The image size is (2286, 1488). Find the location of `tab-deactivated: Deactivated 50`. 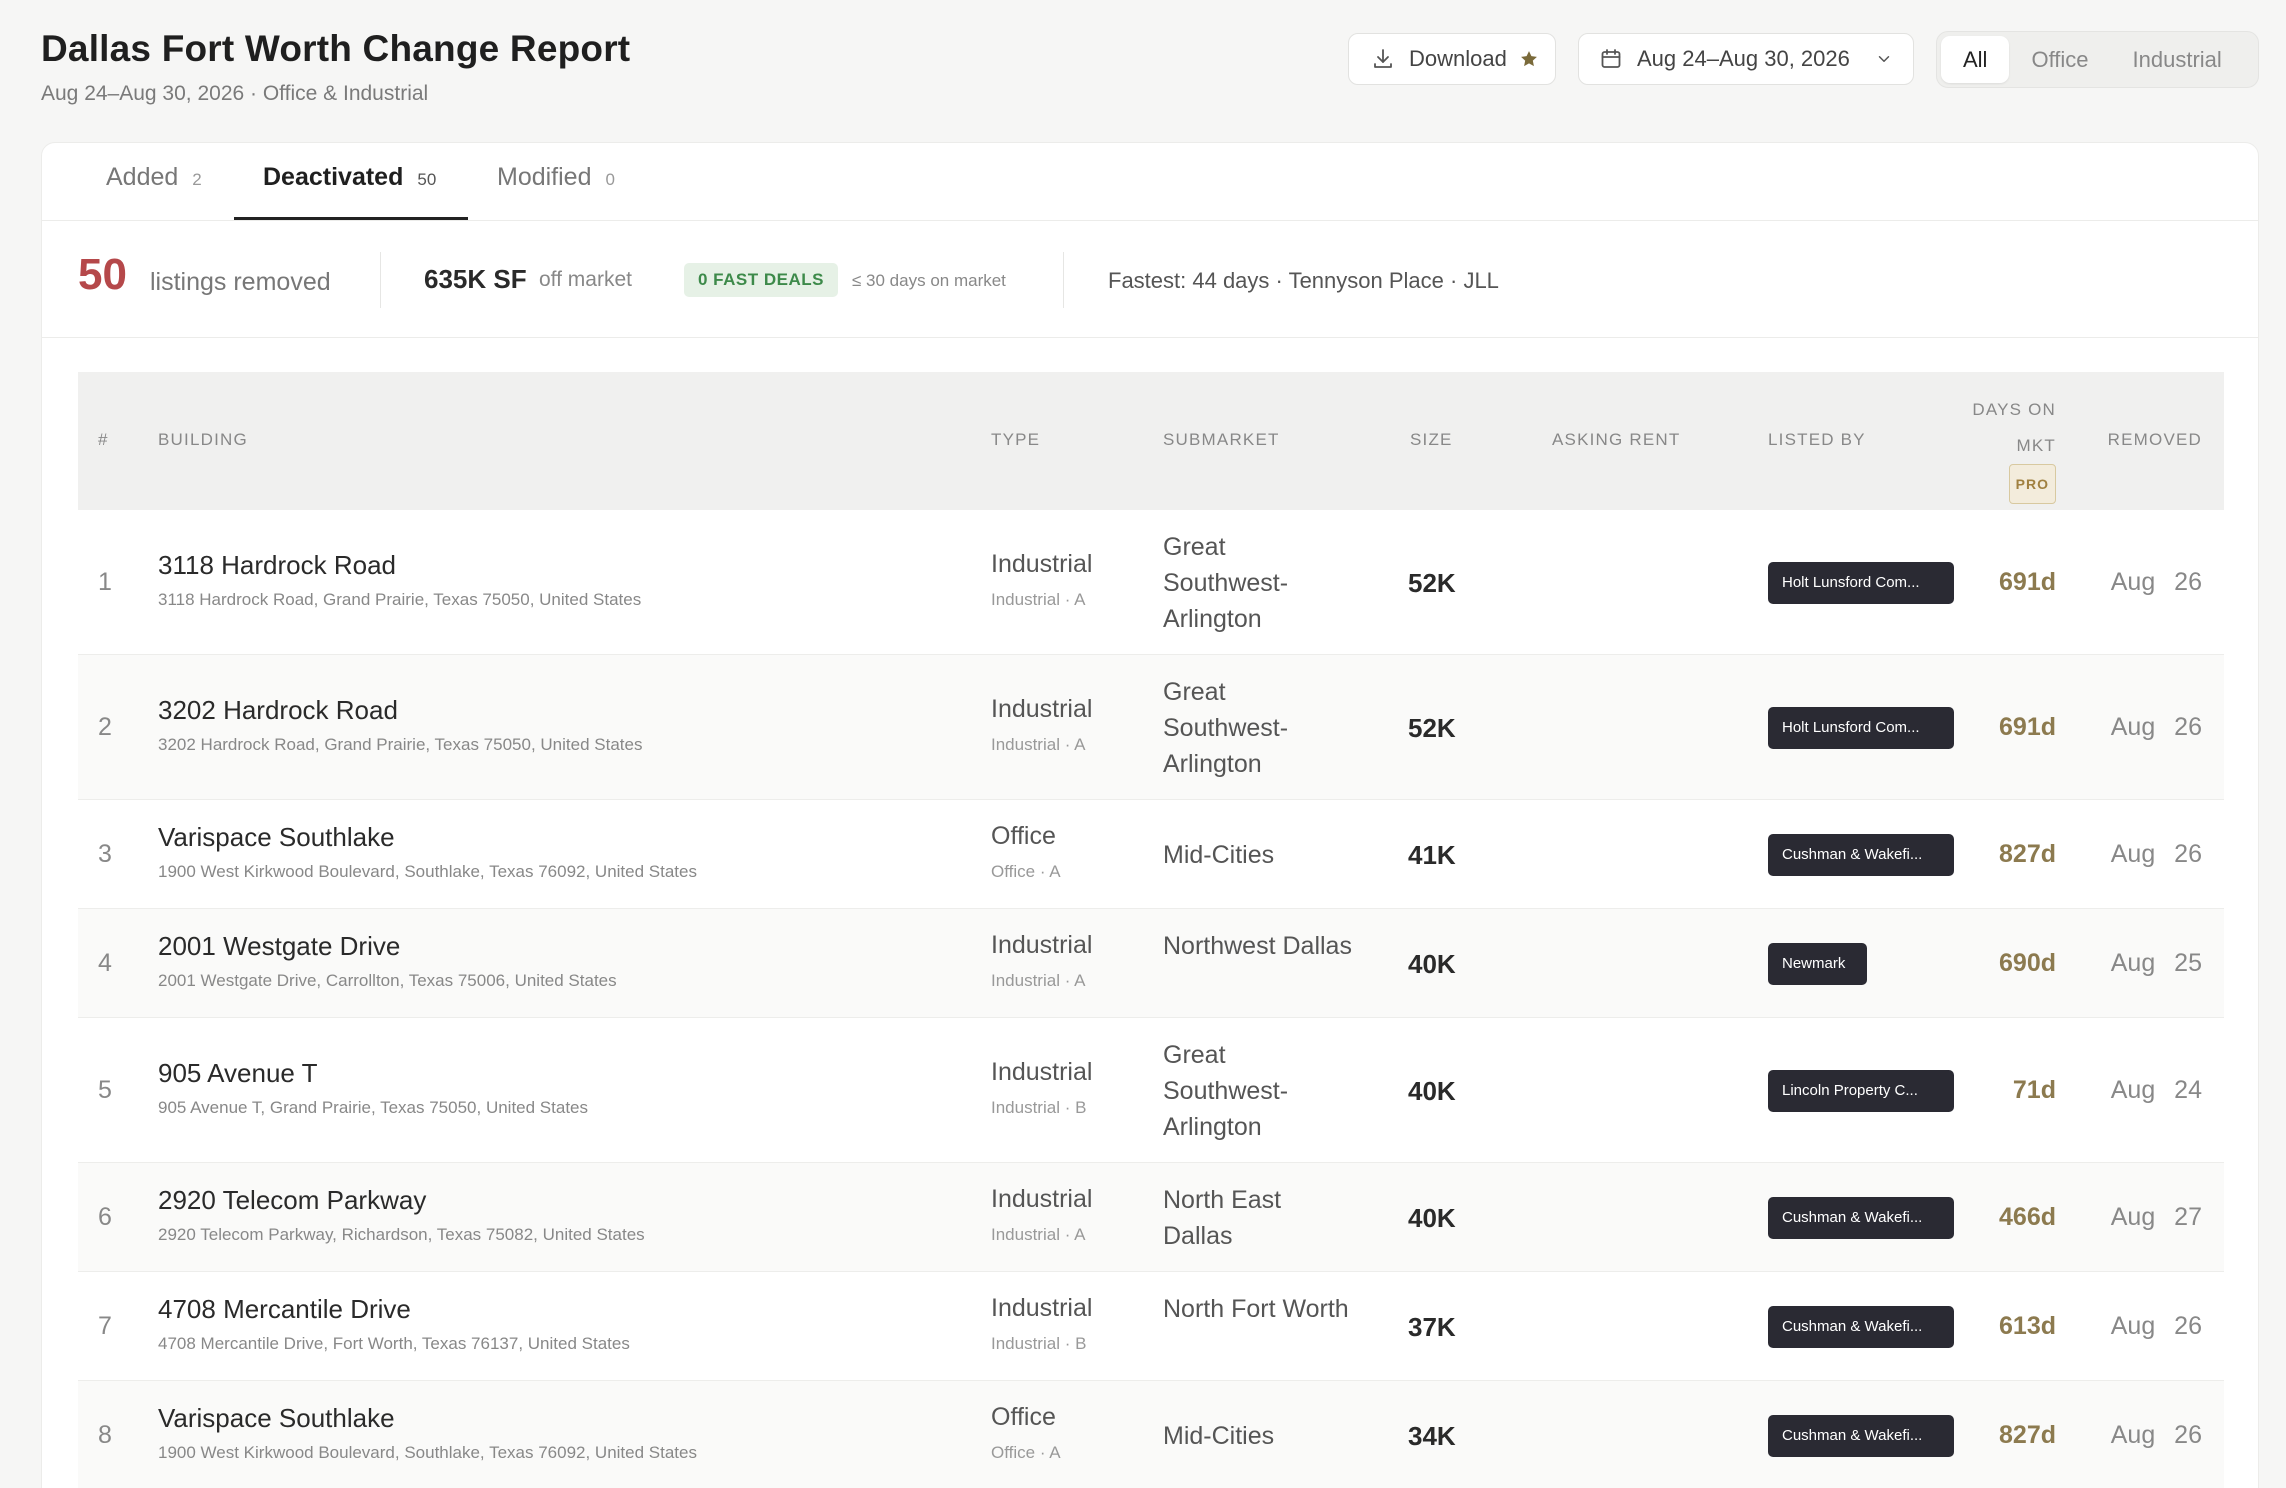

tab-deactivated: Deactivated 50 is located at coordinates (349, 177).